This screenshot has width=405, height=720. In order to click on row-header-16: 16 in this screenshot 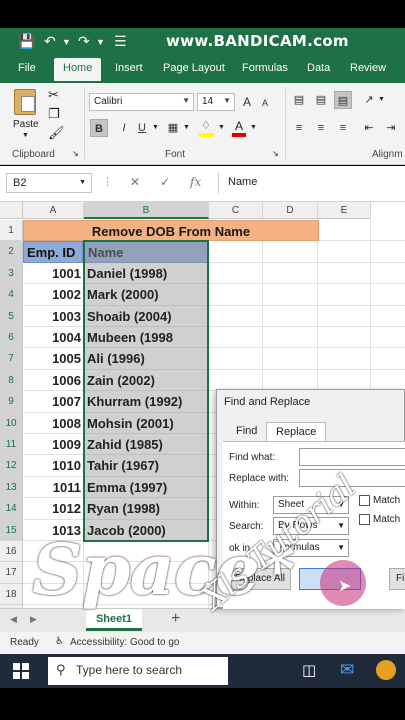, I will do `click(11, 552)`.